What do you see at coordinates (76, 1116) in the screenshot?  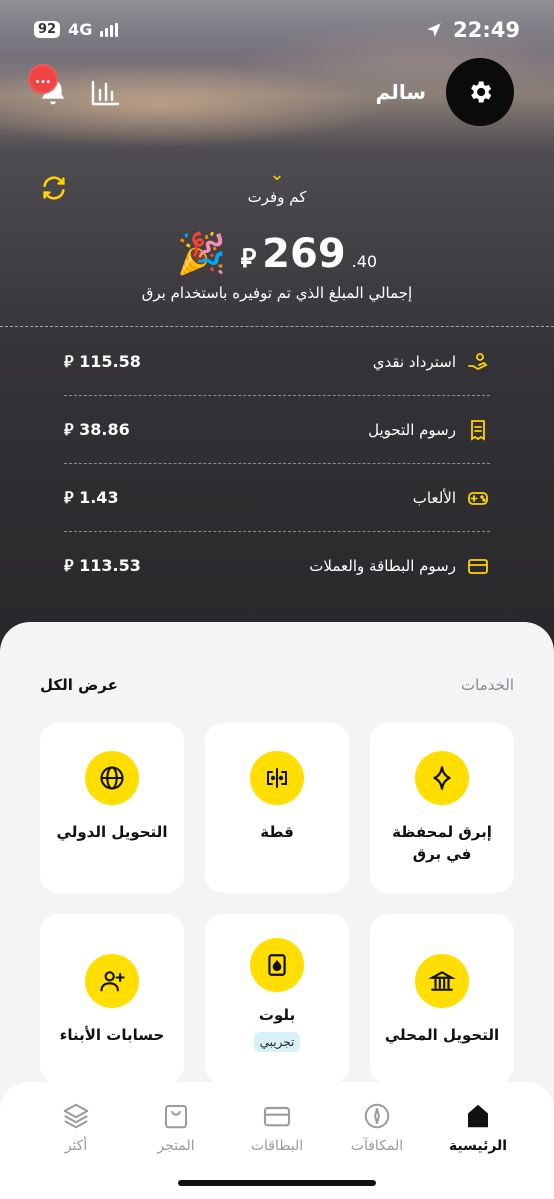 I see `layers-icon` at bounding box center [76, 1116].